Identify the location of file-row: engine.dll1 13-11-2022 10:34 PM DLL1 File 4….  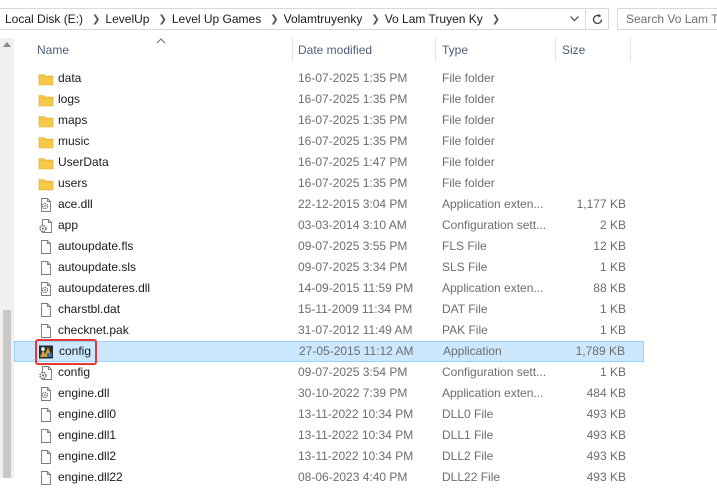
(329, 435).